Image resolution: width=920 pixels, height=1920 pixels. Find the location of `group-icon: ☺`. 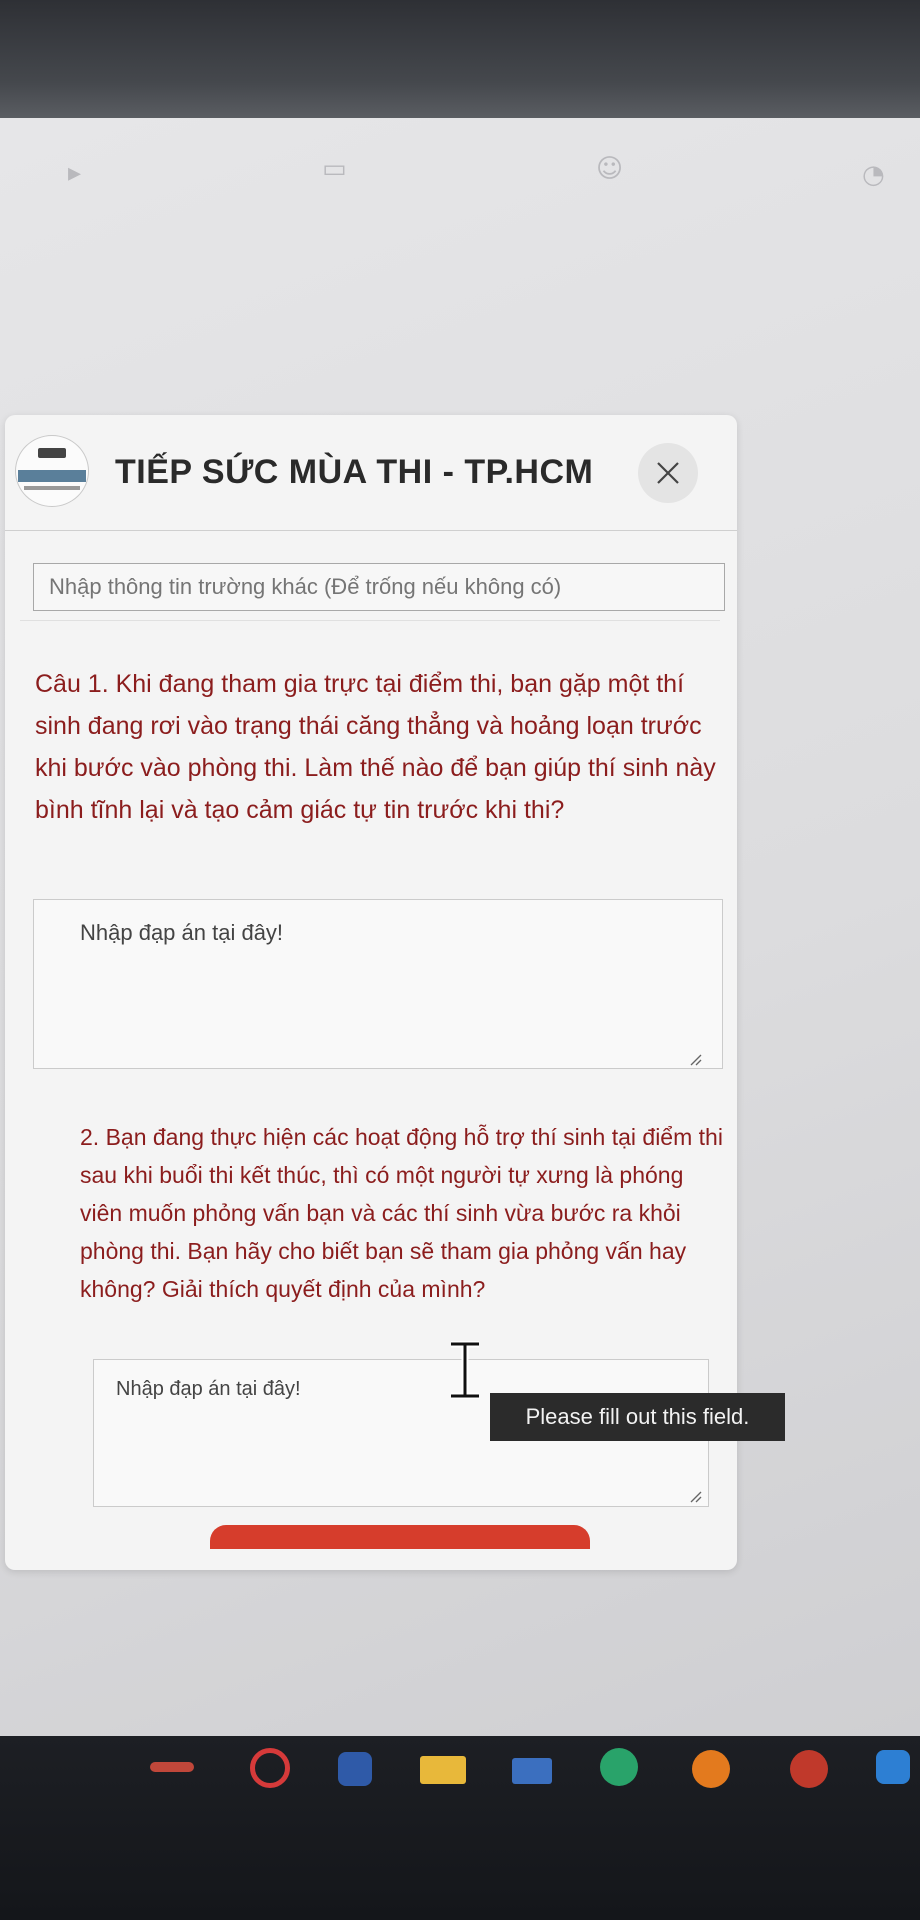

group-icon: ☺ is located at coordinates (610, 169).